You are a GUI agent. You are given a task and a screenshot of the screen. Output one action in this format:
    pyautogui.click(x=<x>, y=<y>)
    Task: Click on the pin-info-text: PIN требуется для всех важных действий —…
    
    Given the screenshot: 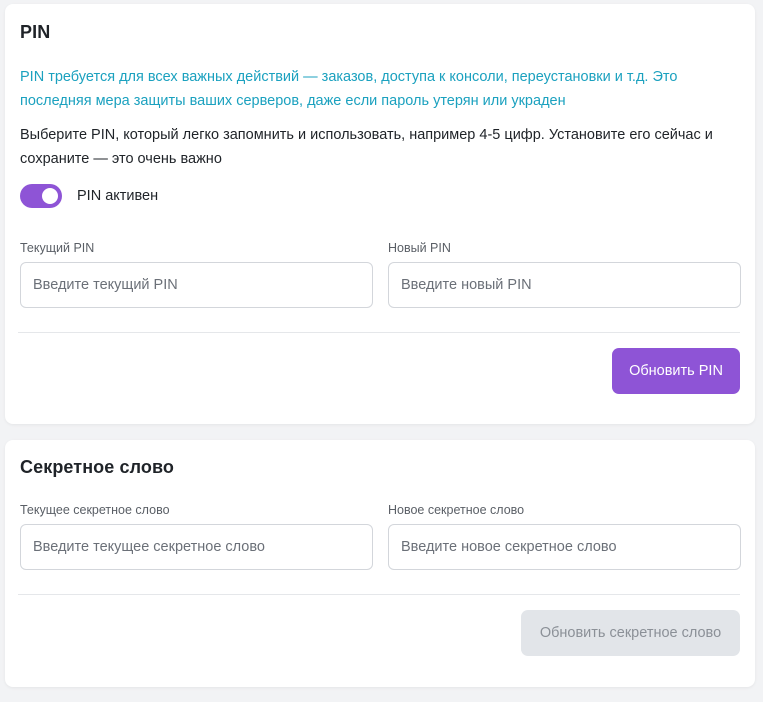 What is the action you would take?
    pyautogui.click(x=349, y=89)
    